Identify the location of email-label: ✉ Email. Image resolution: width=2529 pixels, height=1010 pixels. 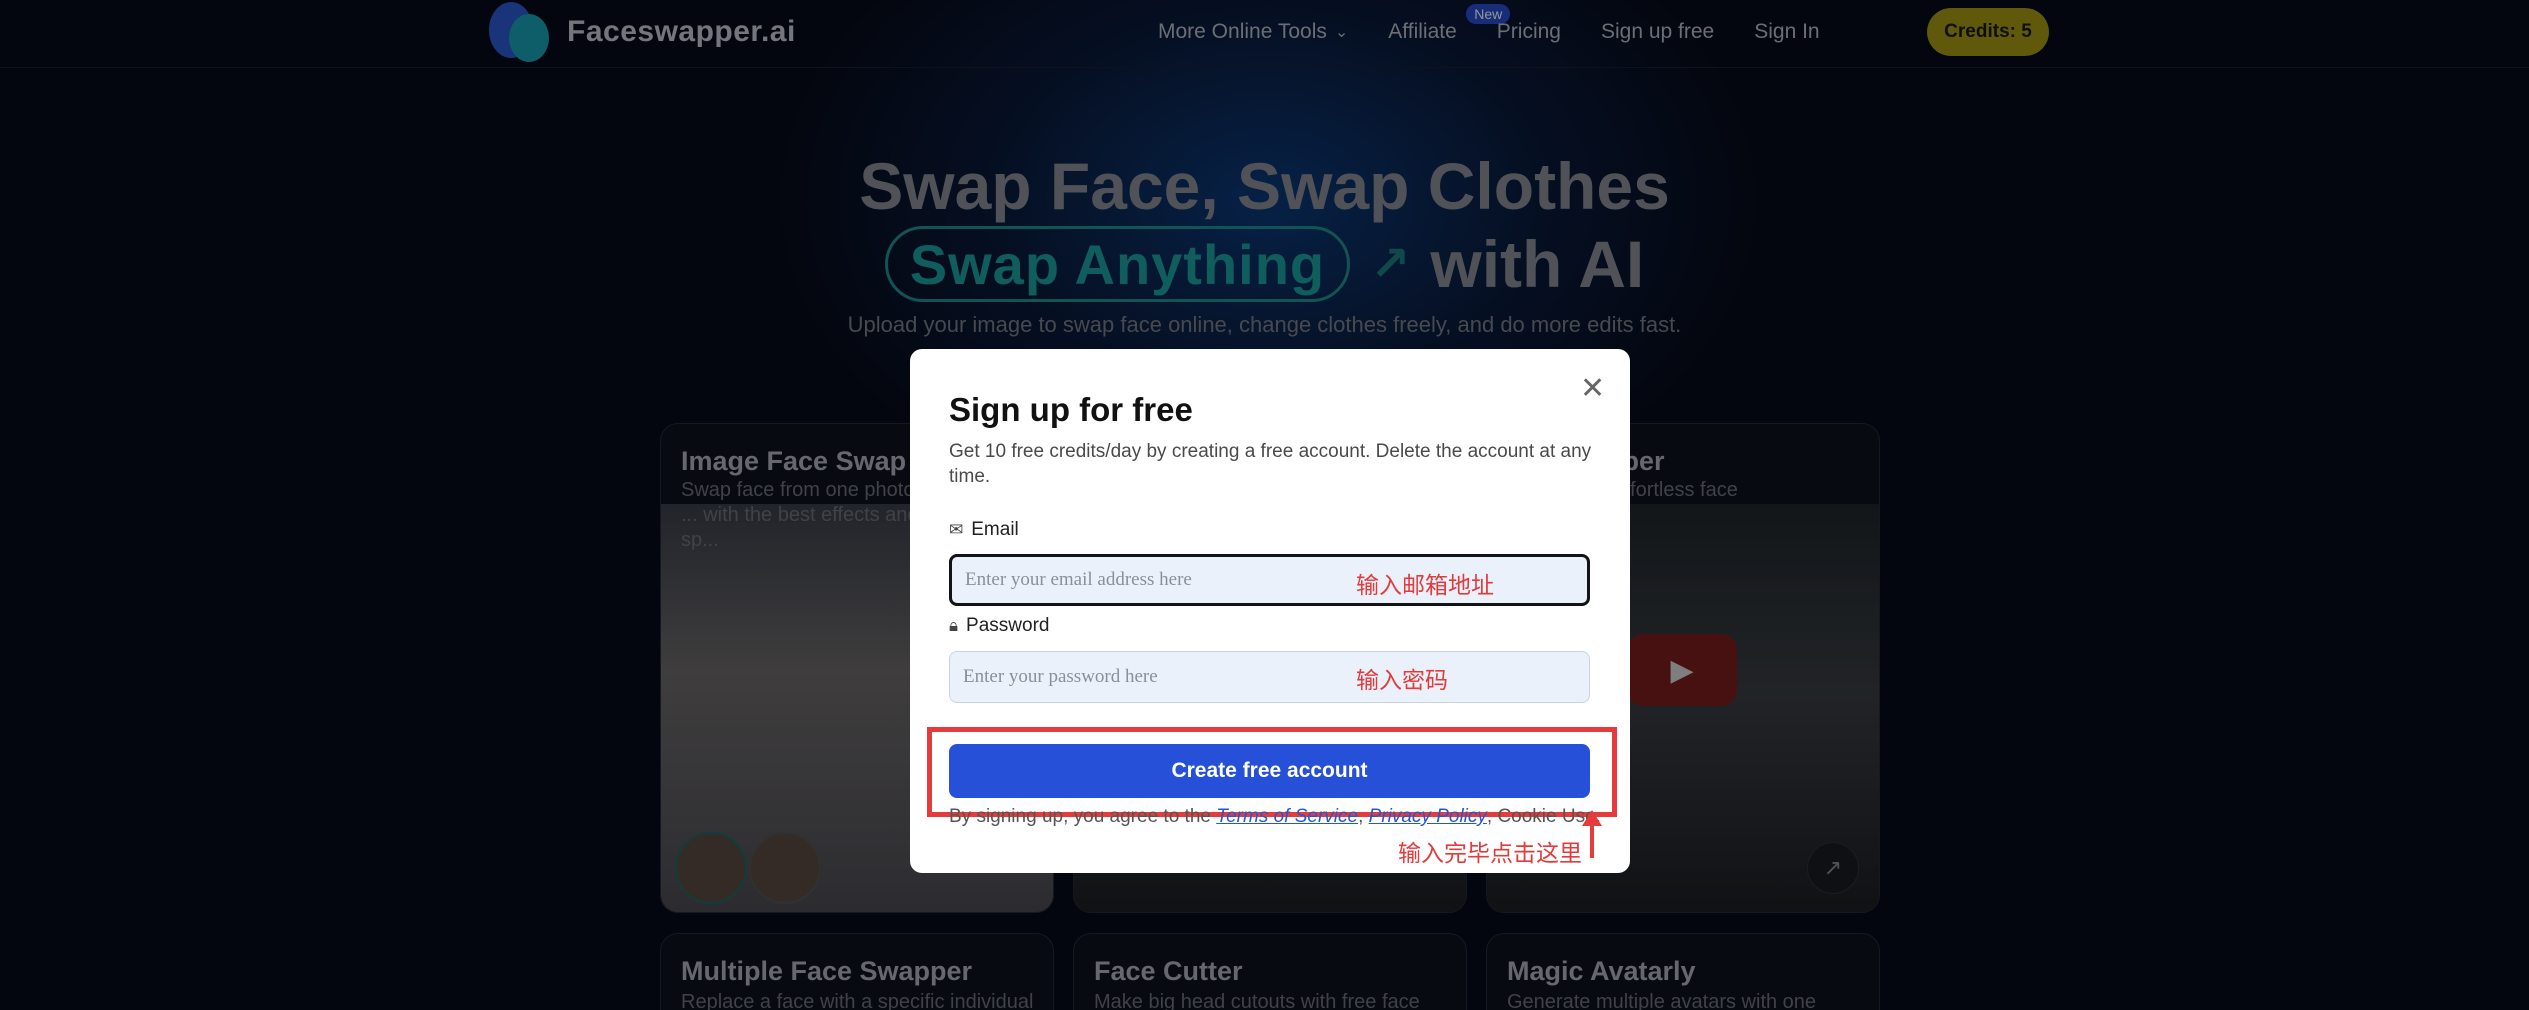
(984, 530).